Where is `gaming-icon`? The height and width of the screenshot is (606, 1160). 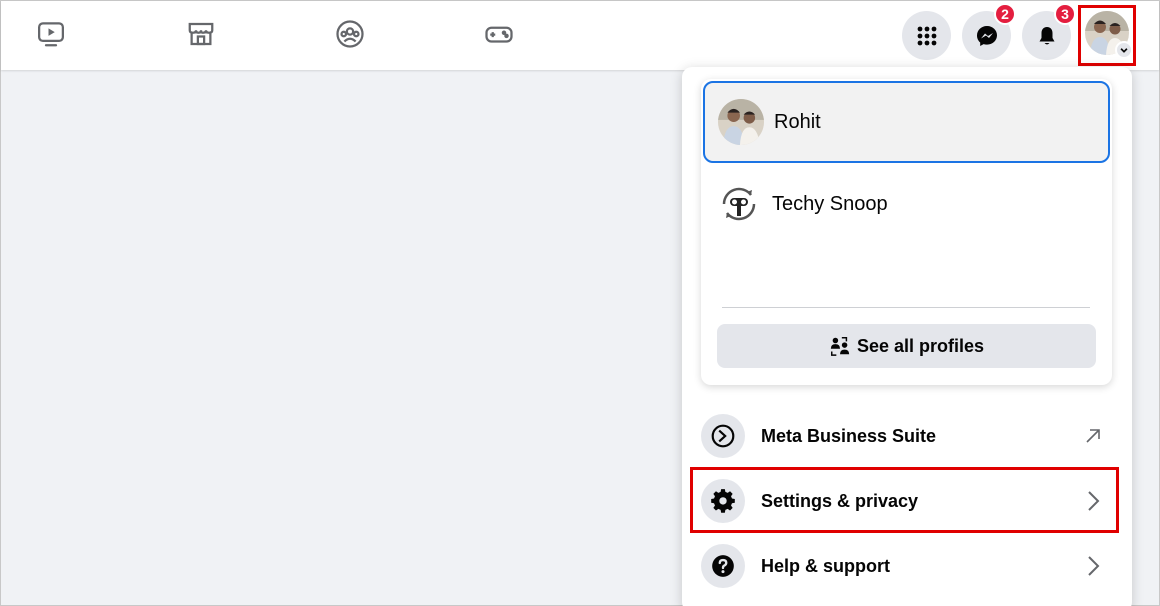
gaming-icon is located at coordinates (499, 34).